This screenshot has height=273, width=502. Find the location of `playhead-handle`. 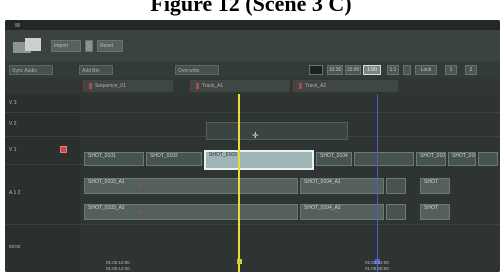

playhead-handle is located at coordinates (239, 261).